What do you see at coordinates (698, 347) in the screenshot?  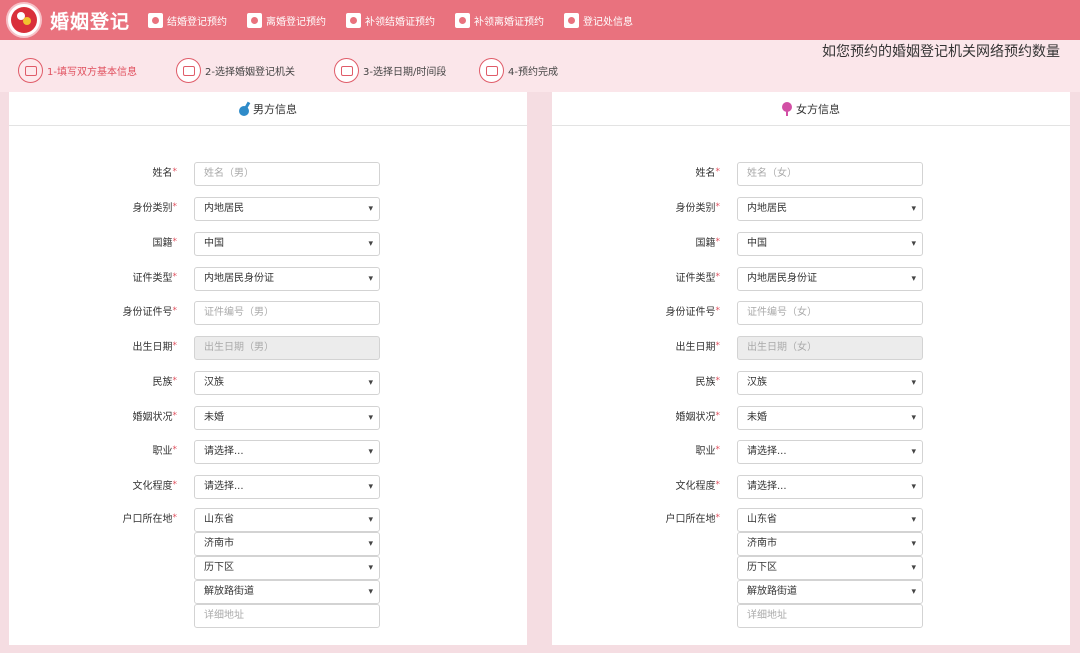 I see `field-label: 出生日期*` at bounding box center [698, 347].